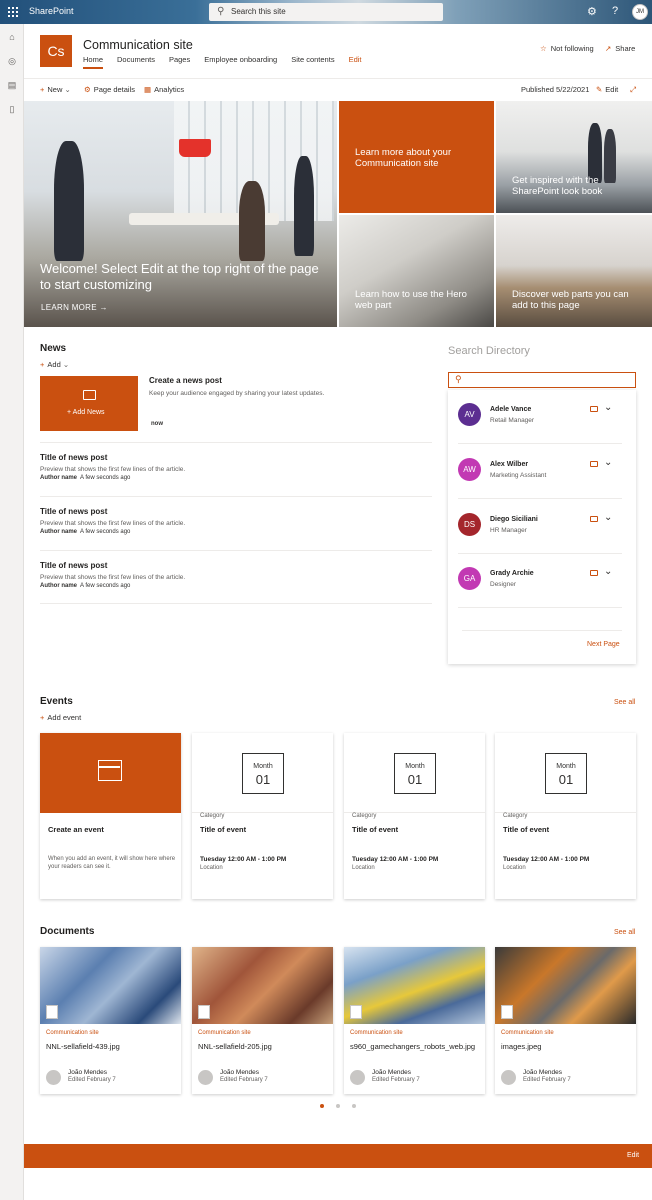  I want to click on directory-search-input: ⚲, so click(542, 380).